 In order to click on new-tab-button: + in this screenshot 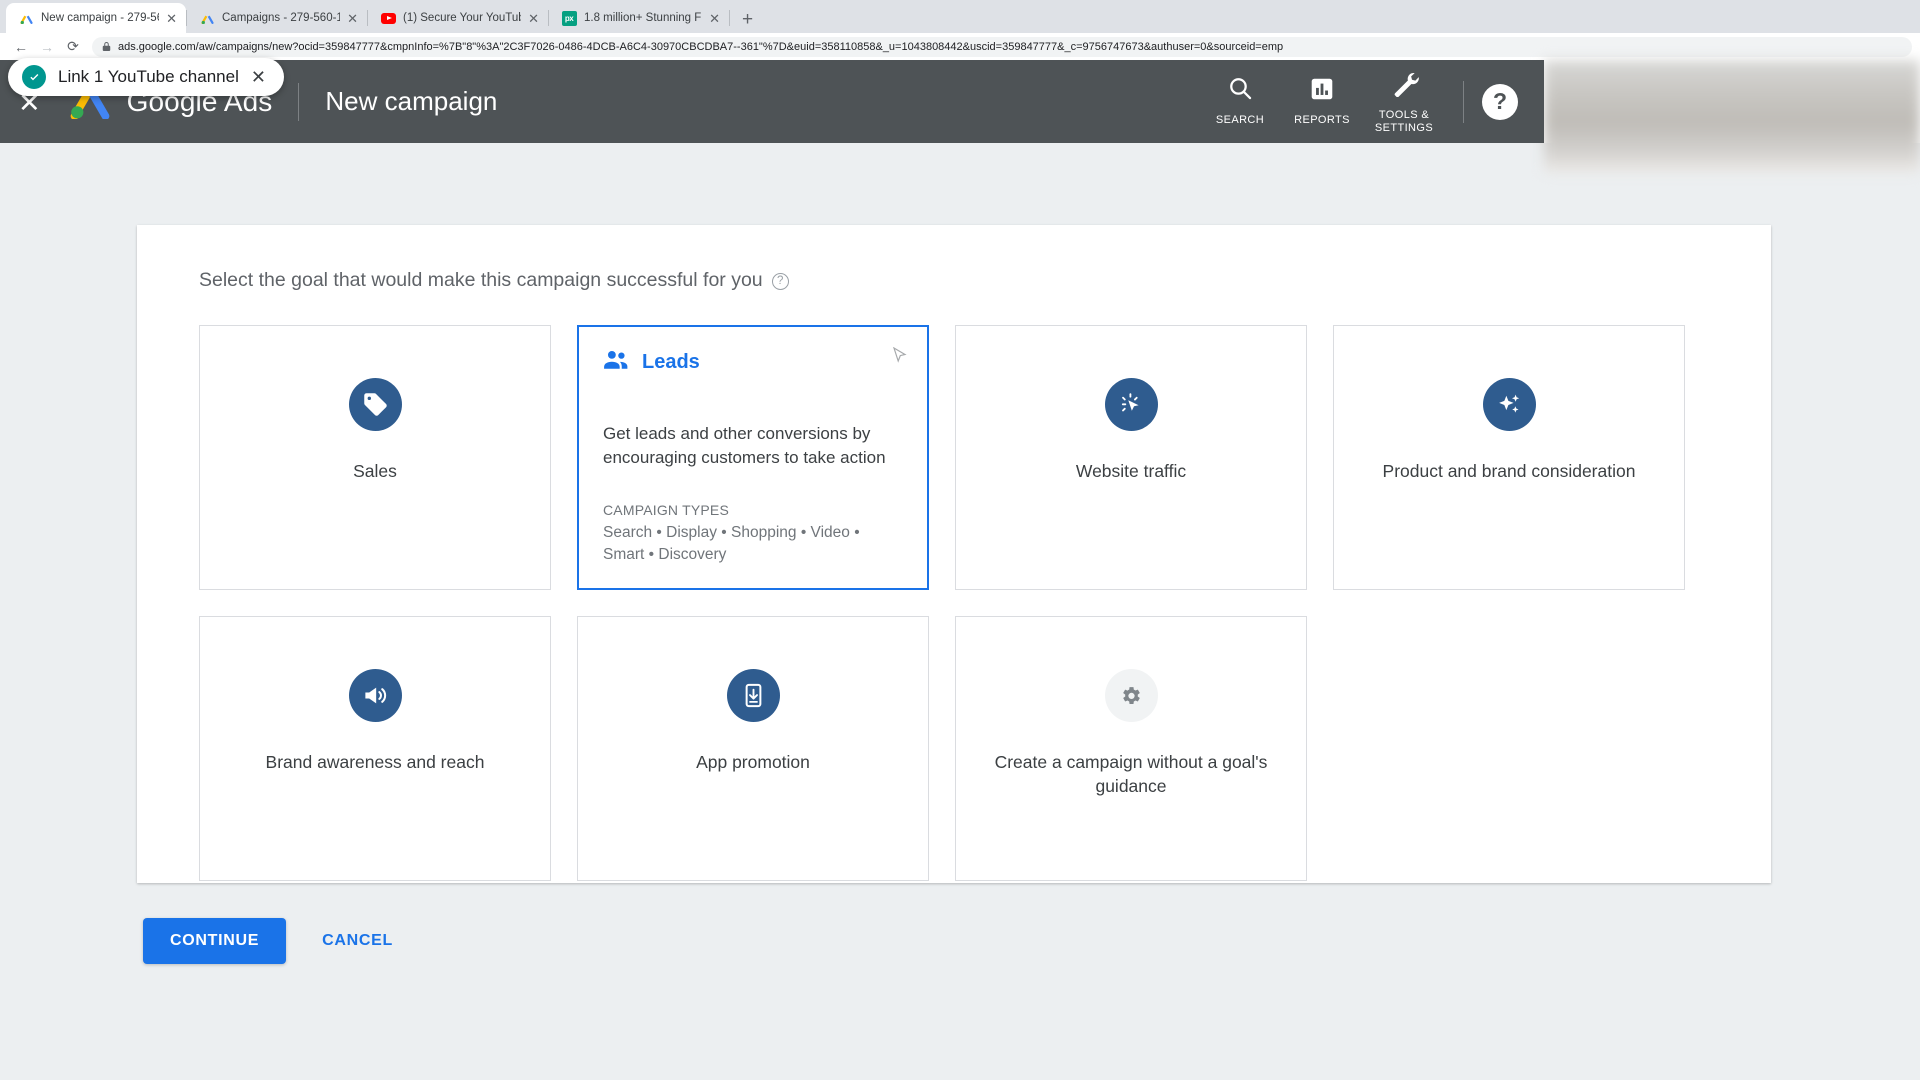, I will do `click(747, 21)`.